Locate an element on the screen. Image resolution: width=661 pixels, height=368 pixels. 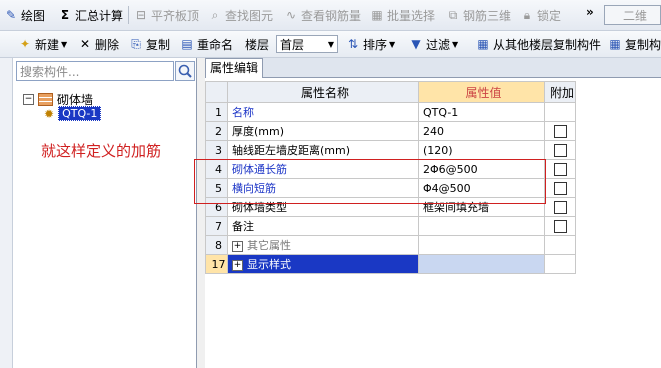
row-number: 7 is located at coordinates (216, 226).